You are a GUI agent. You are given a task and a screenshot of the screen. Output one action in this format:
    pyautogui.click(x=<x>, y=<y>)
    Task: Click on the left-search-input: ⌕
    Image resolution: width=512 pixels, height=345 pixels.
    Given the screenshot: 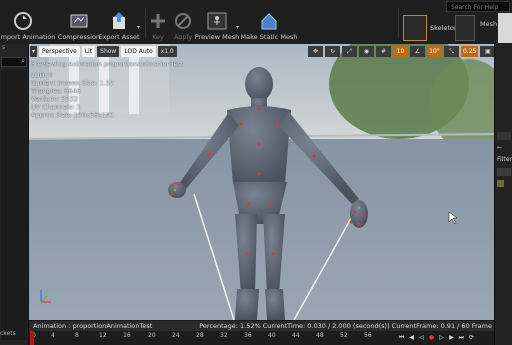 What is the action you would take?
    pyautogui.click(x=14, y=62)
    